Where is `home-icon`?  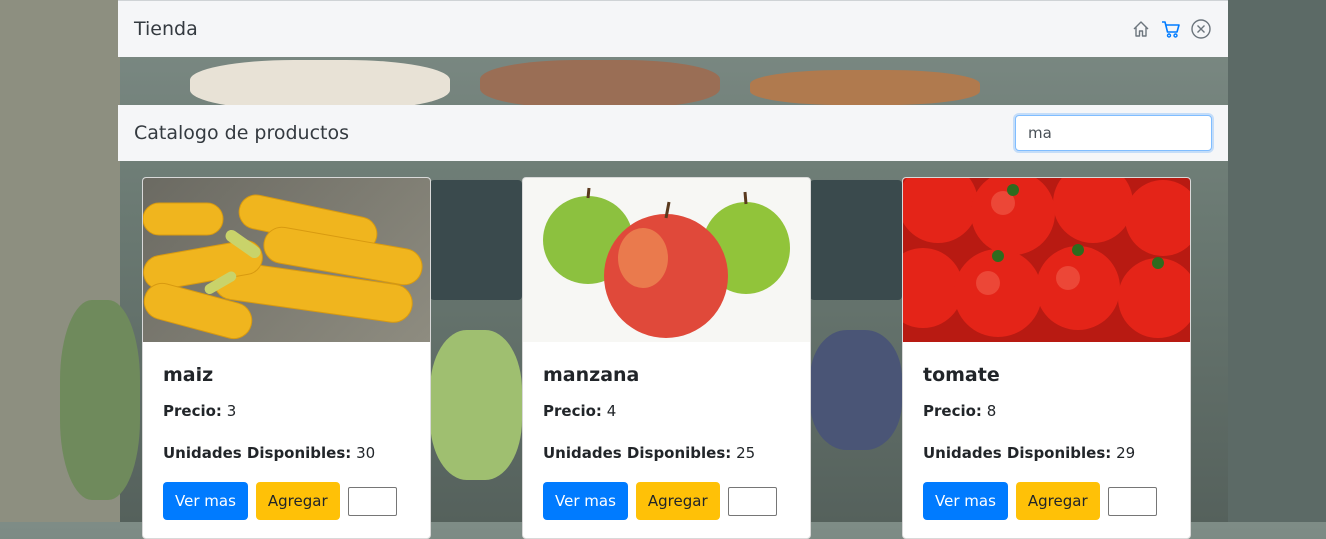
home-icon is located at coordinates (1141, 29).